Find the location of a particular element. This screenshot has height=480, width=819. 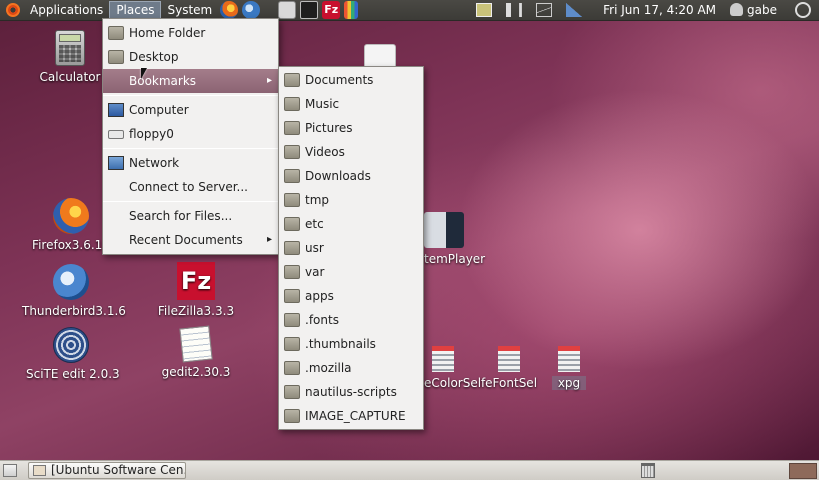

desktop-icon-label: xpg is located at coordinates (569, 383).